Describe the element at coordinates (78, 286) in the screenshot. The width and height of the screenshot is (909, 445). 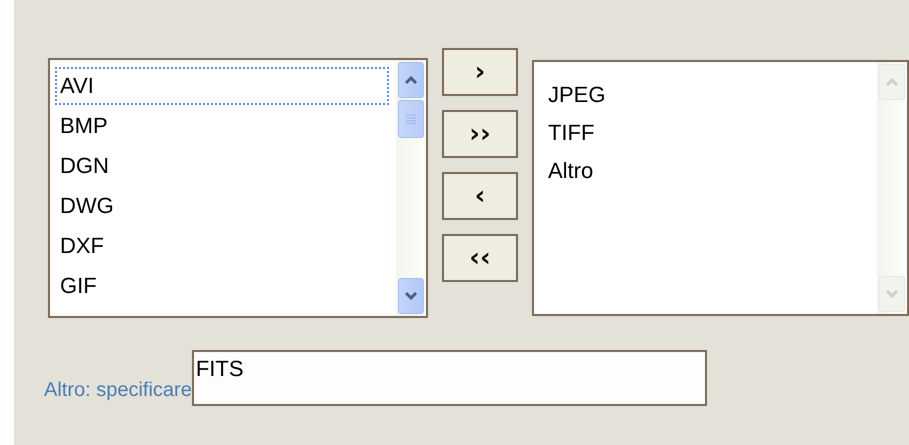
I see `list-item: GIF` at that location.